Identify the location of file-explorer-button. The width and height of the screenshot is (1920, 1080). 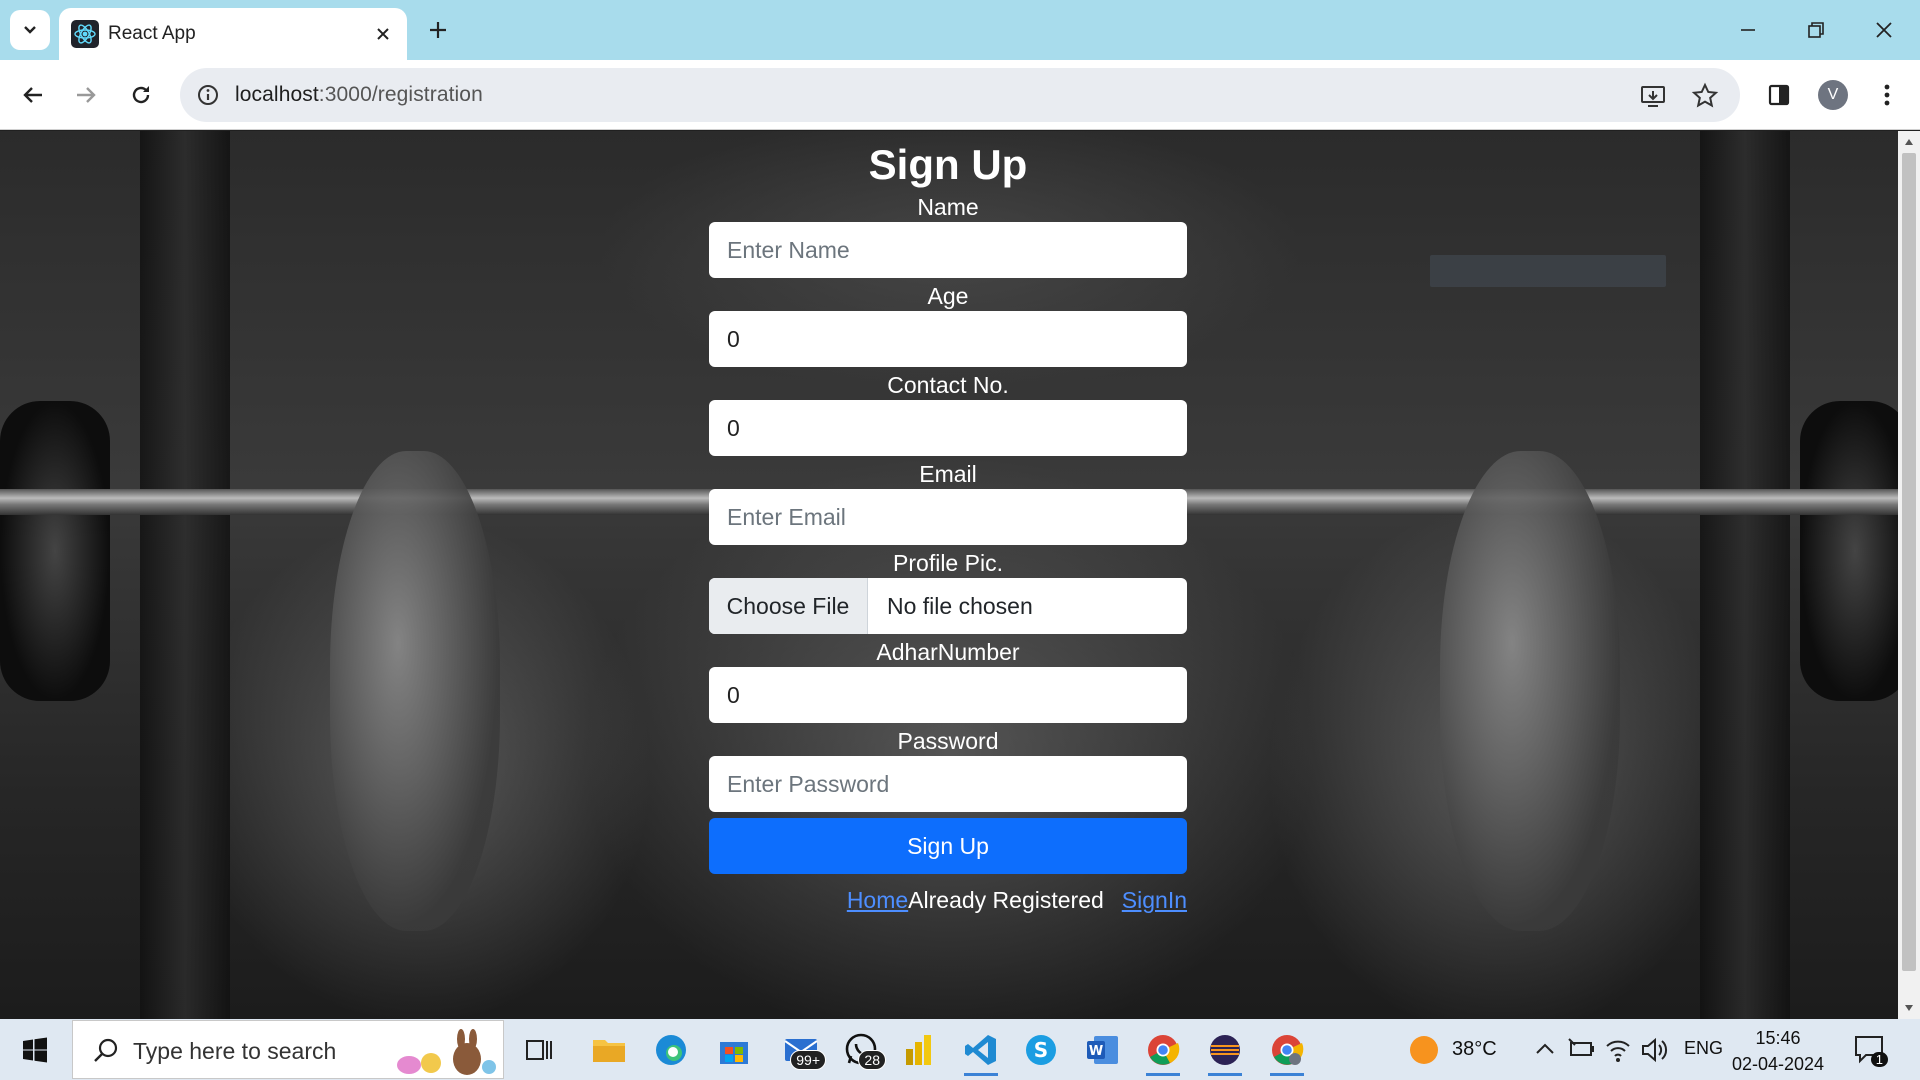
(609, 1049).